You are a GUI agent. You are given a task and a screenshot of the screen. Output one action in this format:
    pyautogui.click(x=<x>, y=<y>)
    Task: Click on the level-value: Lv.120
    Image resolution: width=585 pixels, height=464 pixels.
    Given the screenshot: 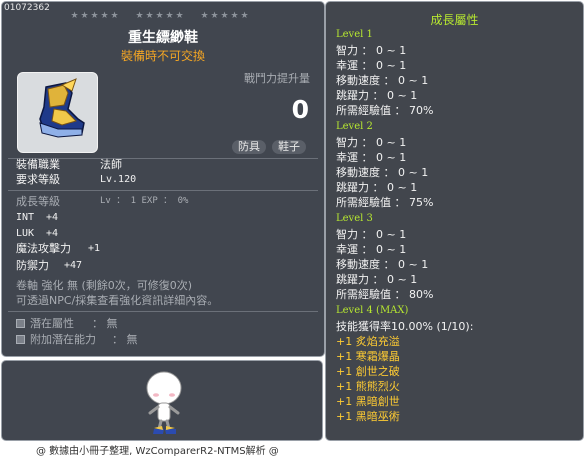 What is the action you would take?
    pyautogui.click(x=118, y=179)
    